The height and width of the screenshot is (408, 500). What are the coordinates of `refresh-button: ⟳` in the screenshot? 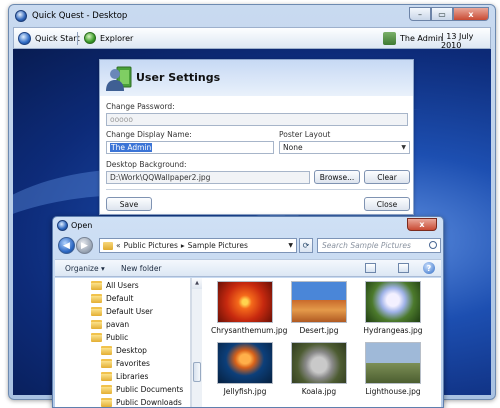 It's located at (306, 245).